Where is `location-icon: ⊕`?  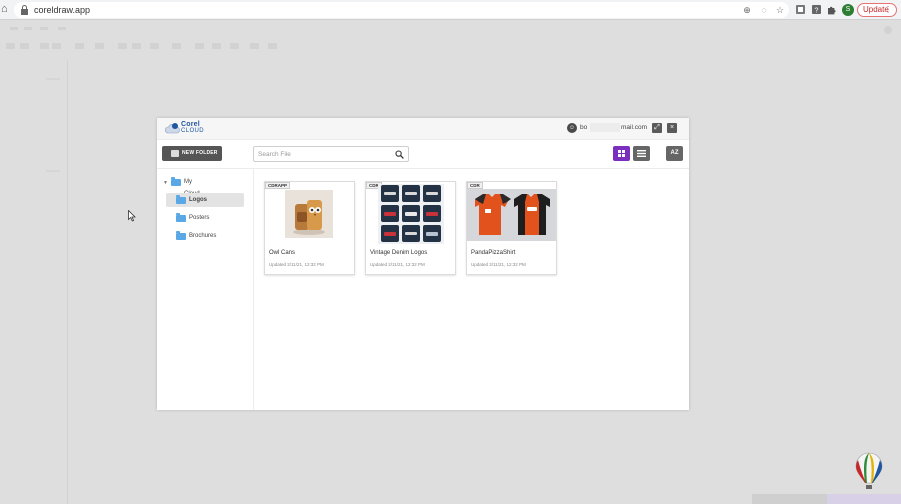 location-icon: ⊕ is located at coordinates (747, 10).